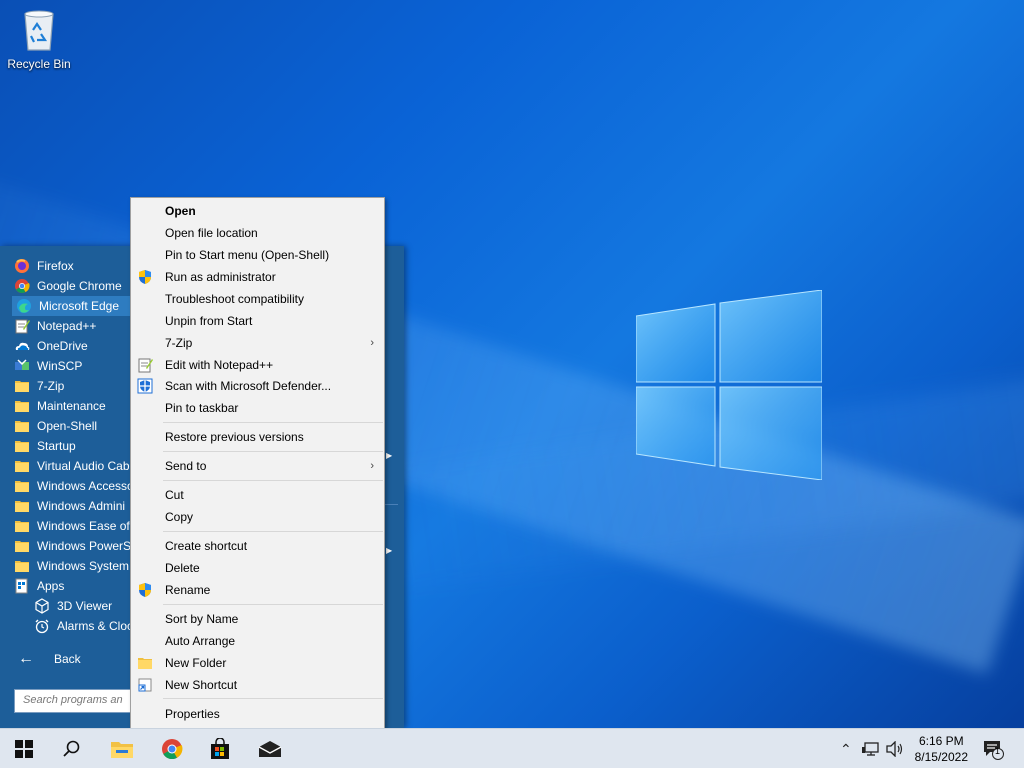 This screenshot has width=1024, height=769. I want to click on context-menu-item: Cut, so click(257, 495).